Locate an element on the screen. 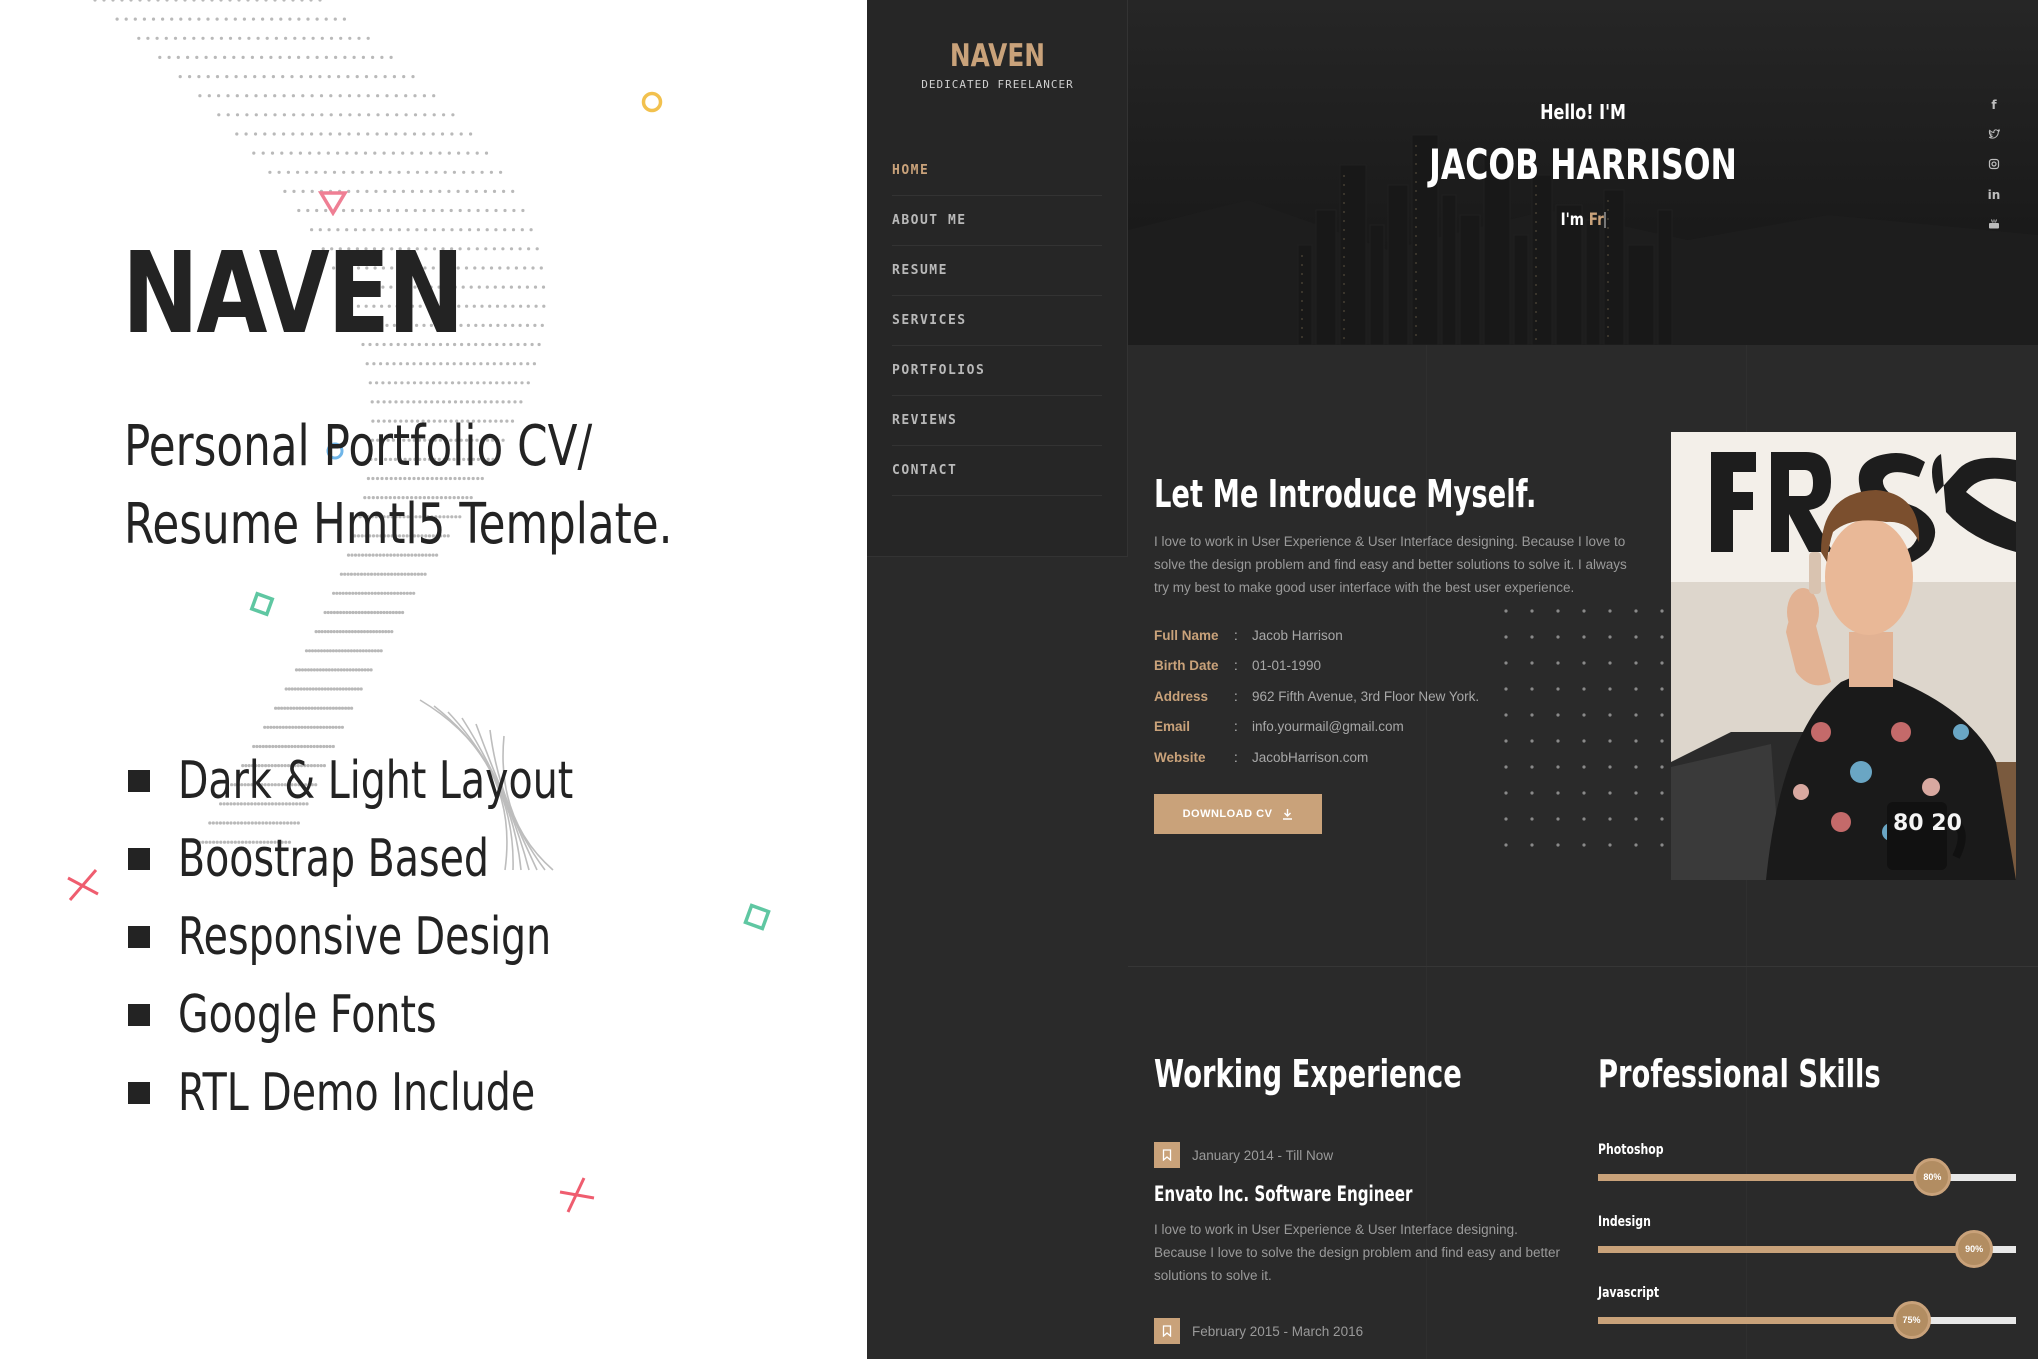 The width and height of the screenshot is (2038, 1359). info-row: Email: info.yourmail@gmail.com is located at coordinates (1279, 727).